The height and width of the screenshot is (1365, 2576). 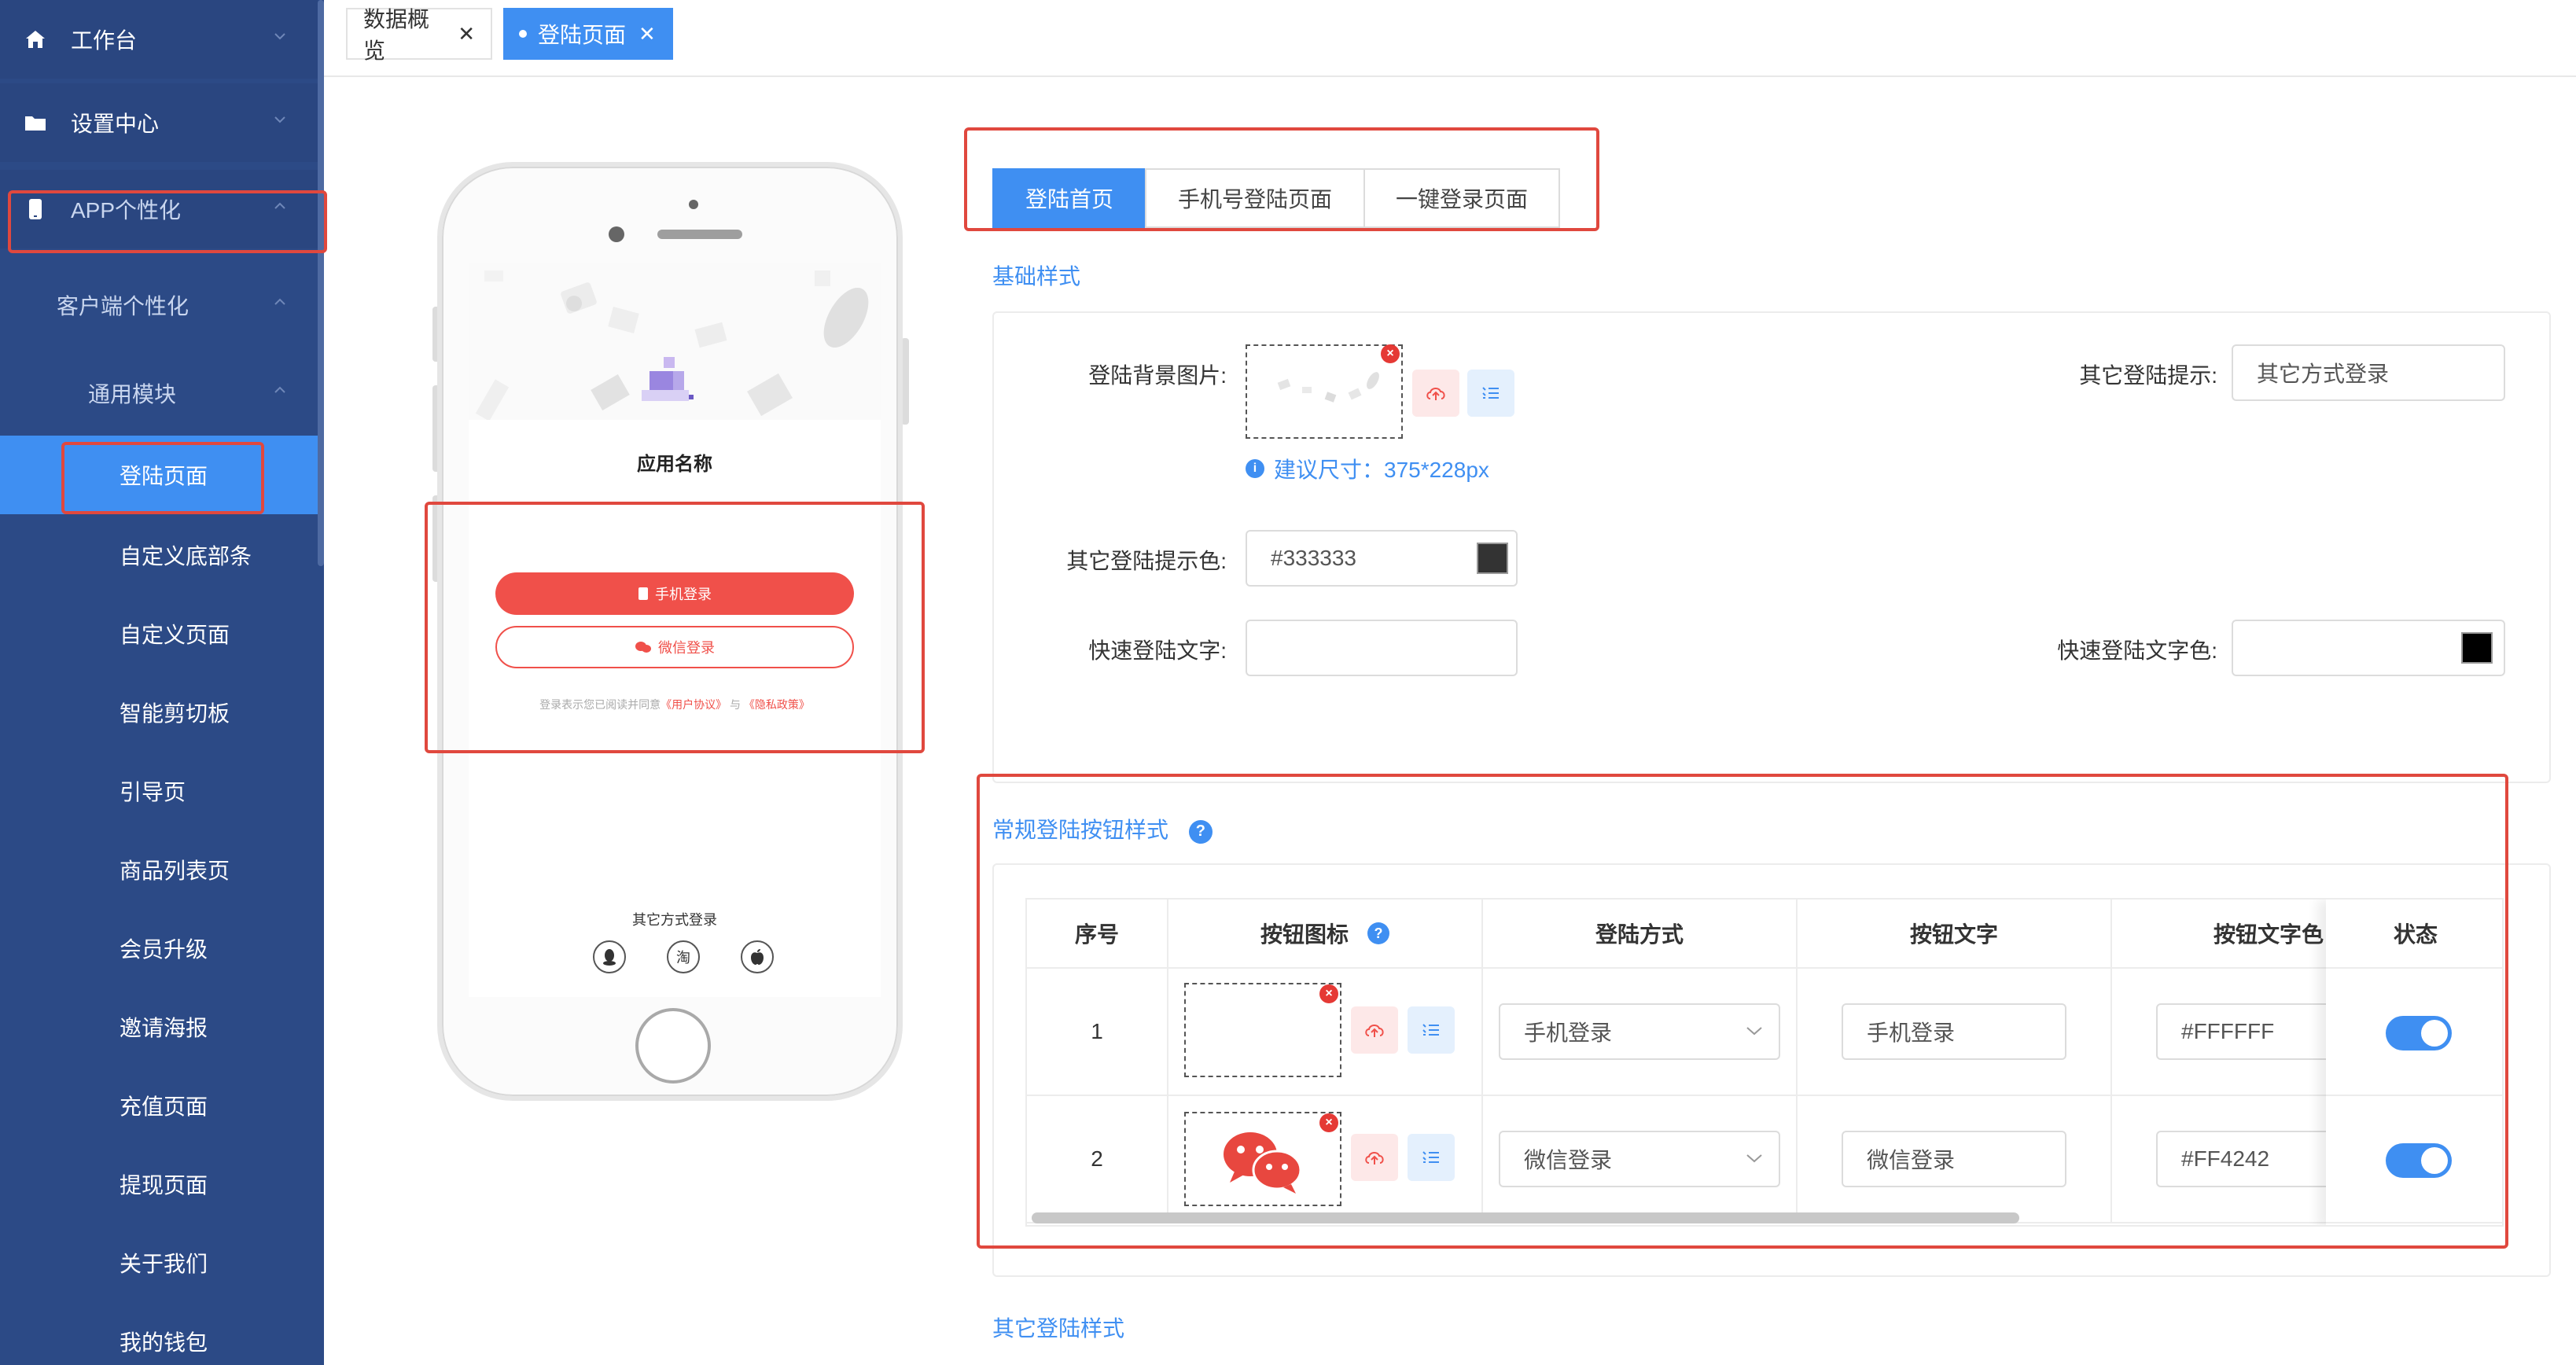 I want to click on wechat-login-button: 微信登录, so click(x=675, y=647).